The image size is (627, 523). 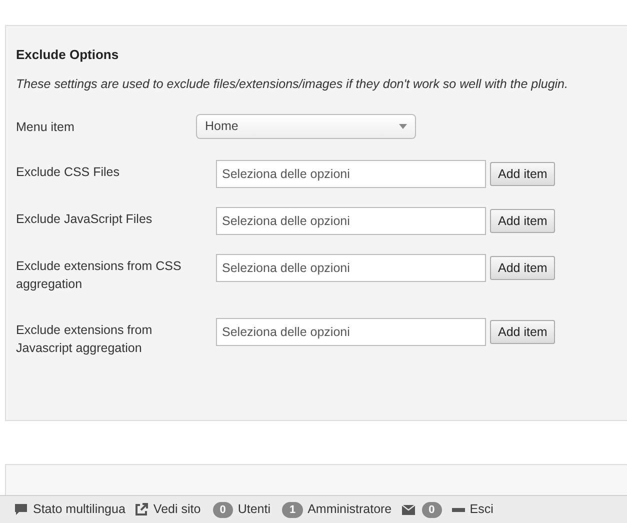 What do you see at coordinates (306, 126) in the screenshot?
I see `menu-item-dropdown: Home` at bounding box center [306, 126].